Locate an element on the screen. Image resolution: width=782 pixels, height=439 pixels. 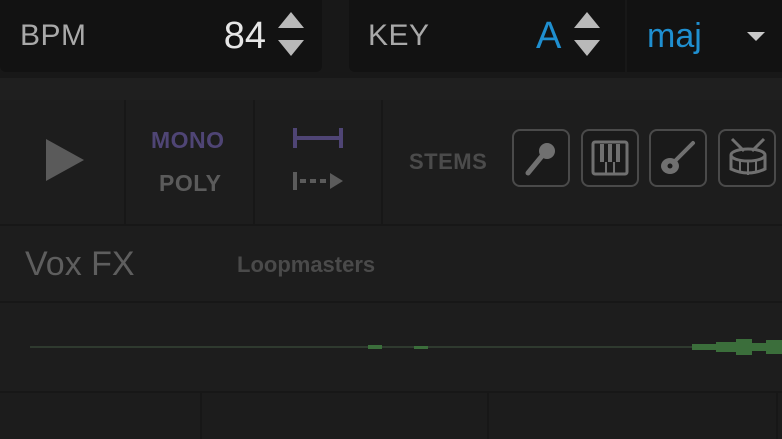
sample-title: Vox FX is located at coordinates (80, 264).